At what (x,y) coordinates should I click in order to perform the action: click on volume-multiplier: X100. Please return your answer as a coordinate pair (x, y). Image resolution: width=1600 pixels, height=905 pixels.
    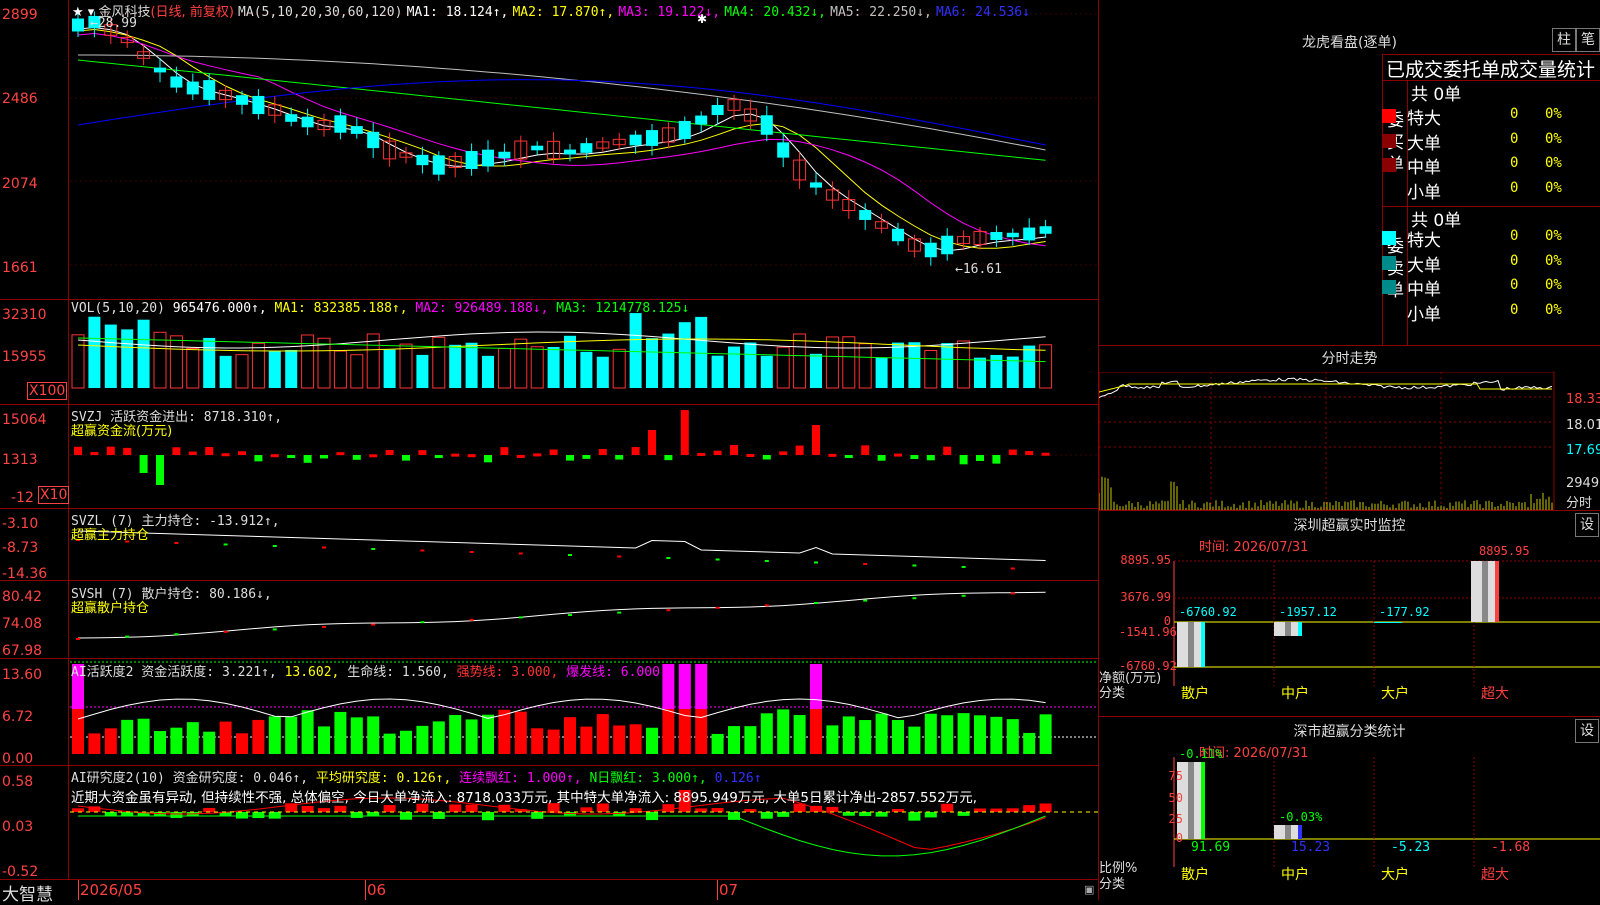
    Looking at the image, I should click on (47, 391).